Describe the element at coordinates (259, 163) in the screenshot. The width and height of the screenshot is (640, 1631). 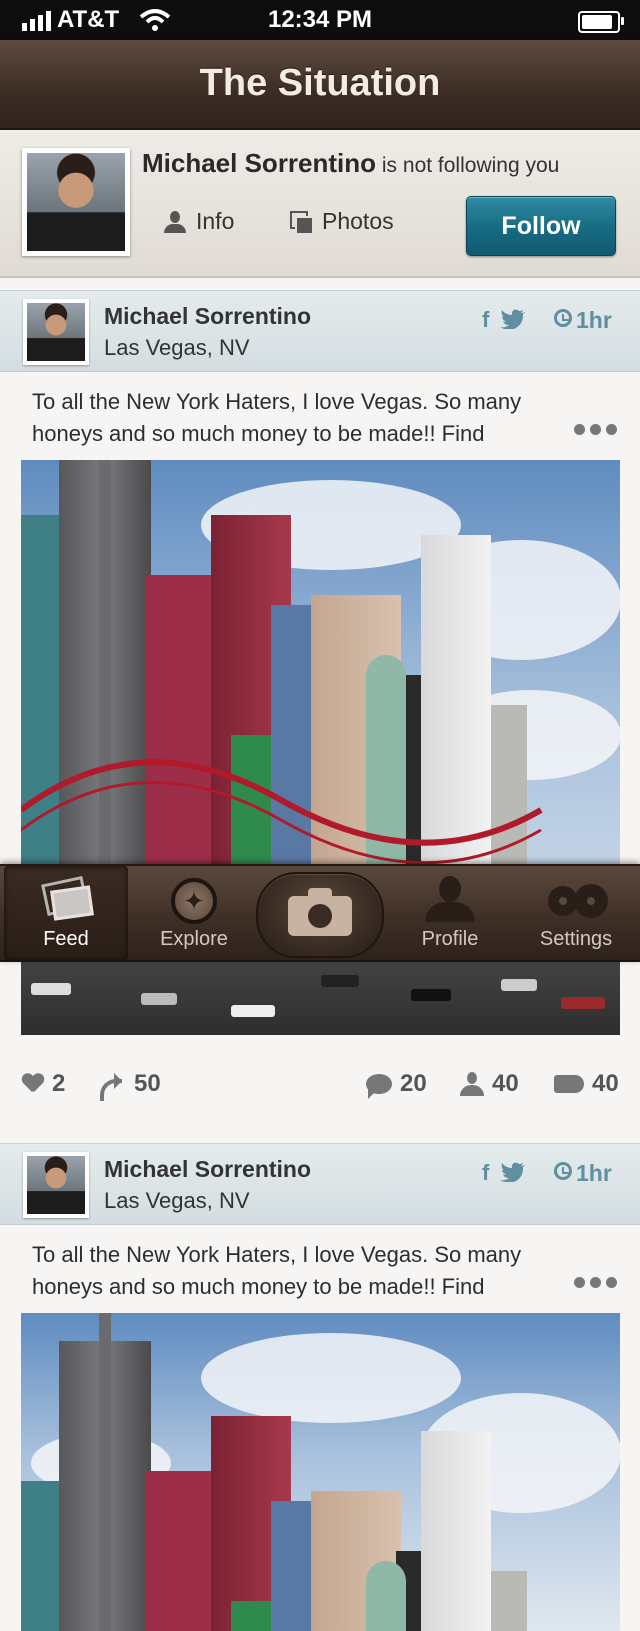
I see `profile-name: Michael Sorrentino` at that location.